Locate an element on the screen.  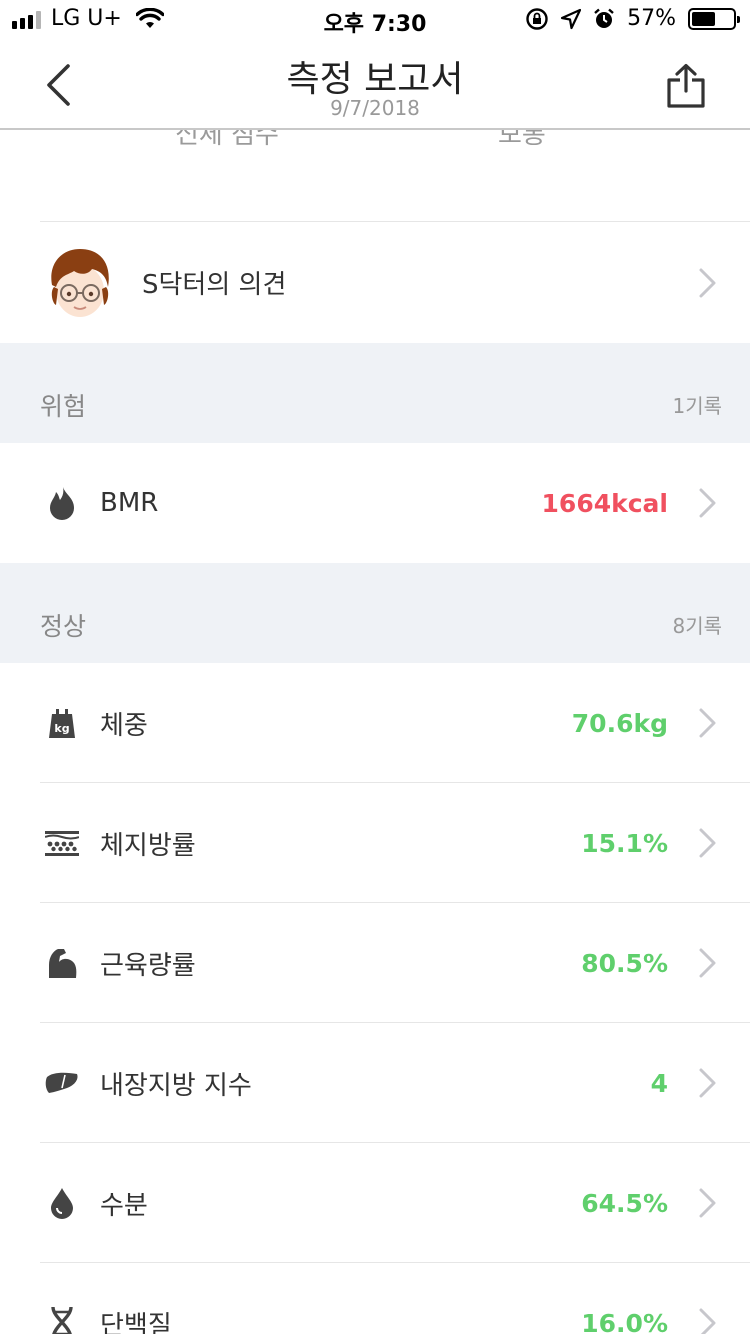
metric-label: 체중 is located at coordinates (124, 725).